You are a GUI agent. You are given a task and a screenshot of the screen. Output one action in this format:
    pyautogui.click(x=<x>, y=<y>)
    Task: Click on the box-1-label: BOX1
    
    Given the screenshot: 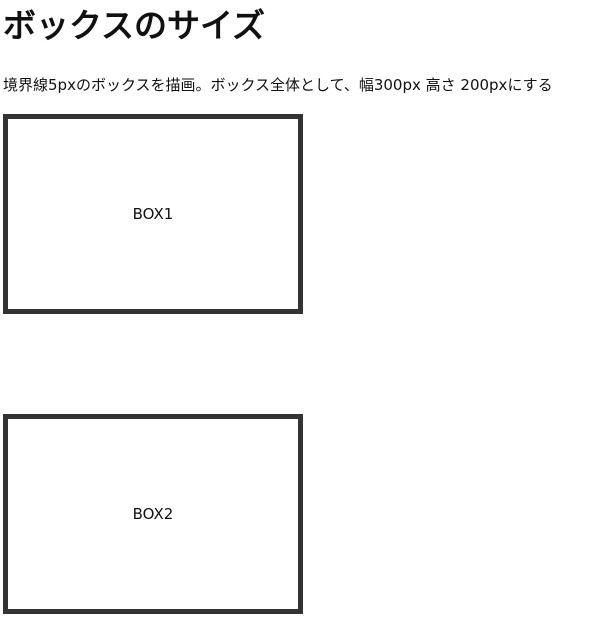 What is the action you would take?
    pyautogui.click(x=153, y=214)
    